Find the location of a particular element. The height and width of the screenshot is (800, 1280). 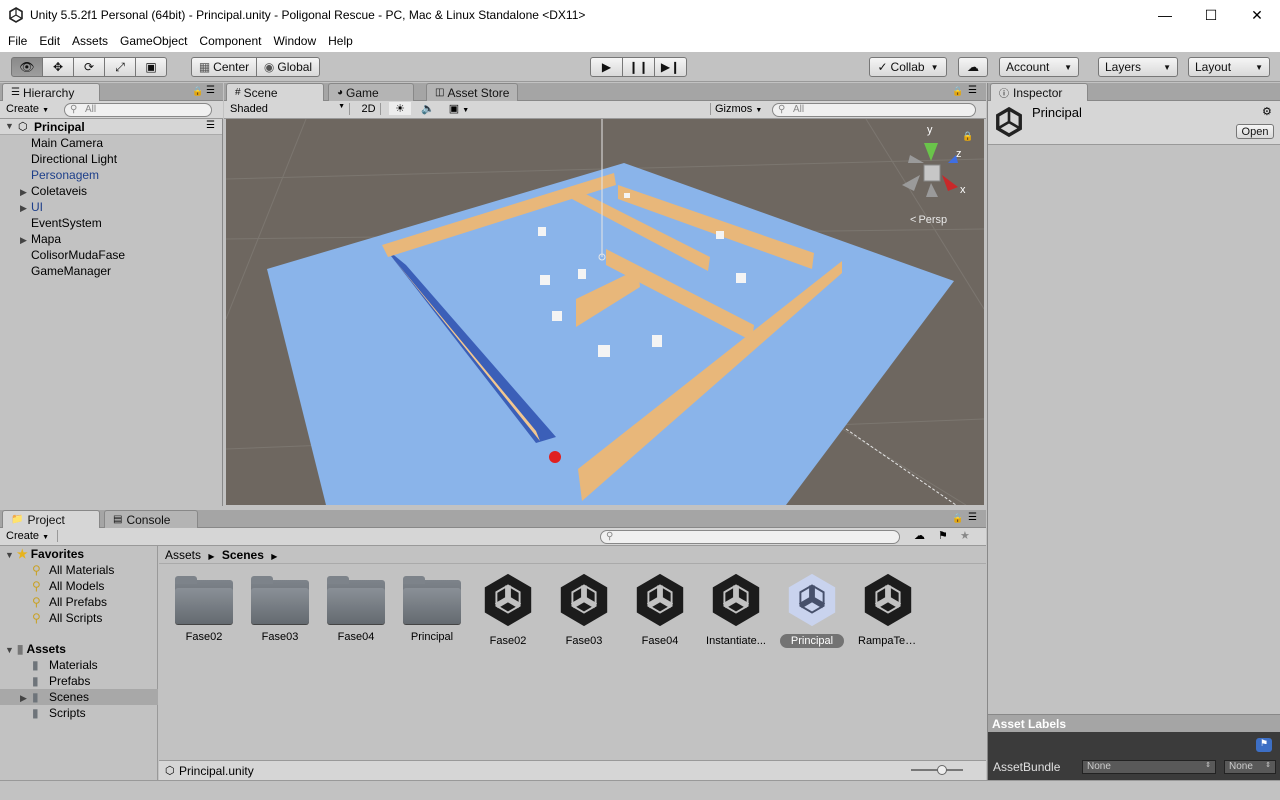

menu-help: Help is located at coordinates (340, 41).